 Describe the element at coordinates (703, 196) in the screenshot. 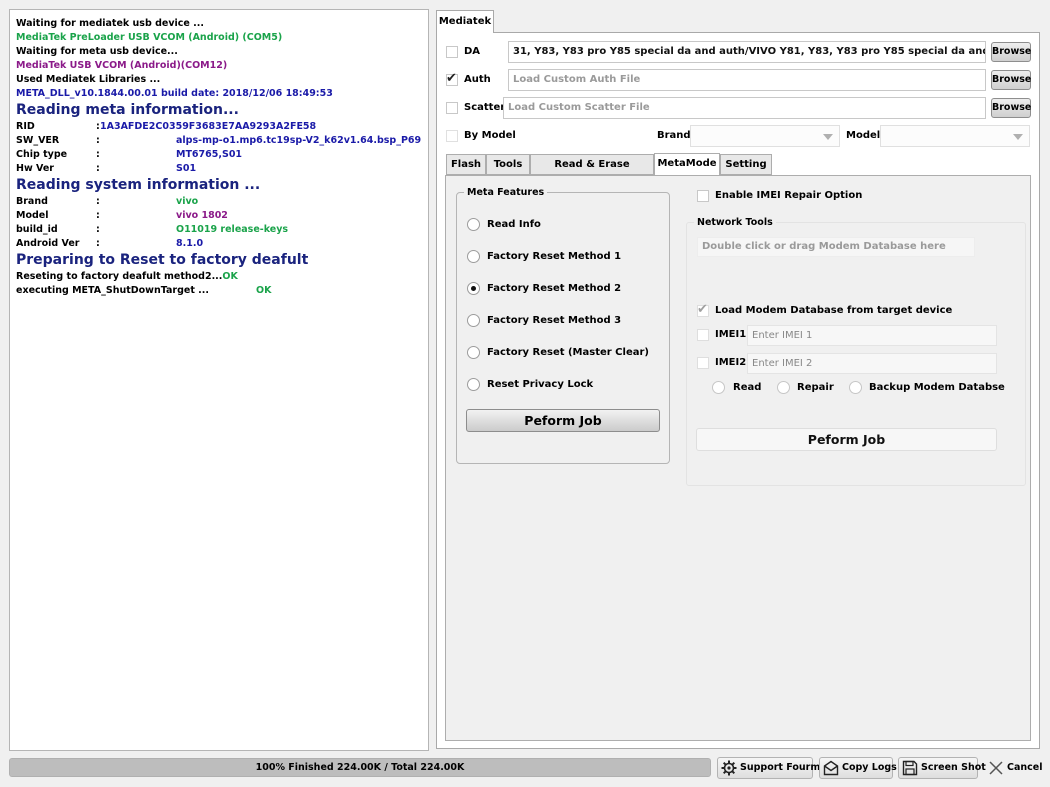

I see `enable-imei-checkbox` at that location.